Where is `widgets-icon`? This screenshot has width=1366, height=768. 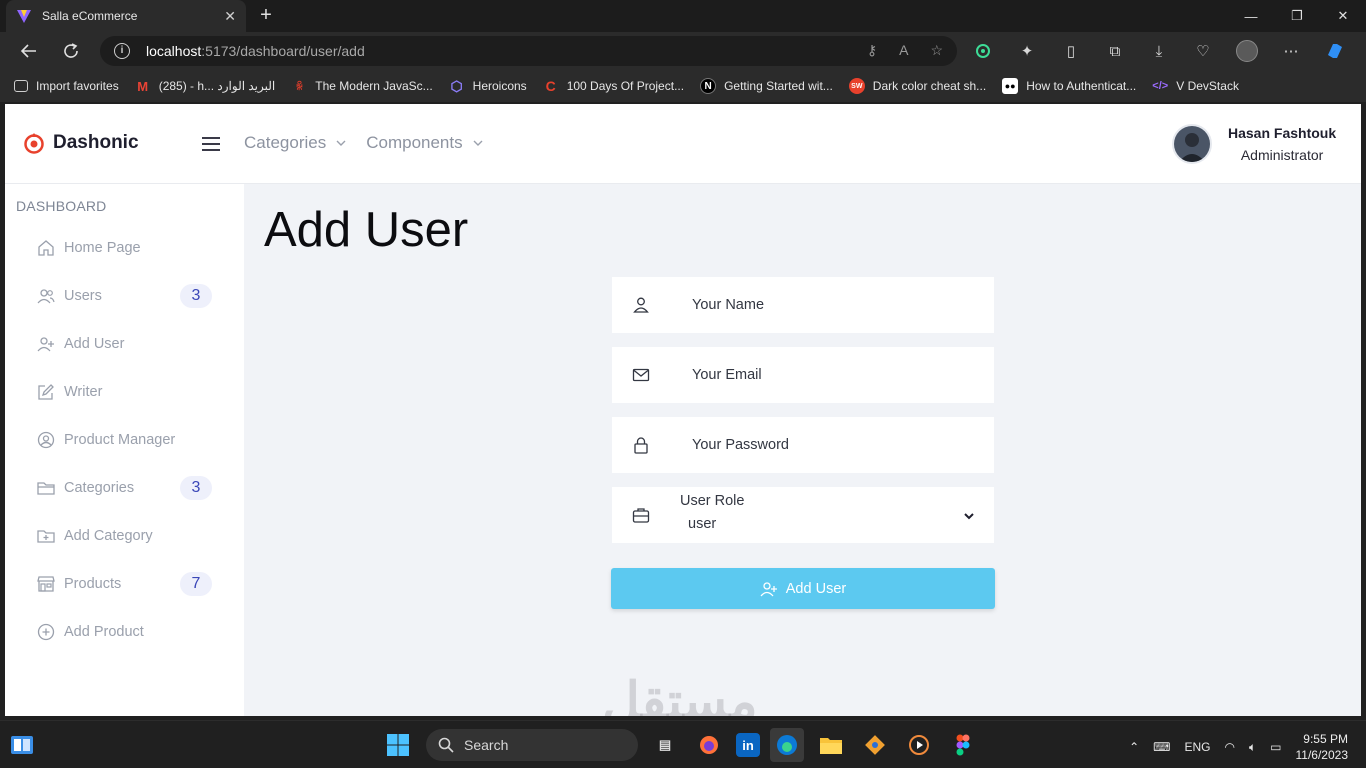
widgets-icon is located at coordinates (22, 745).